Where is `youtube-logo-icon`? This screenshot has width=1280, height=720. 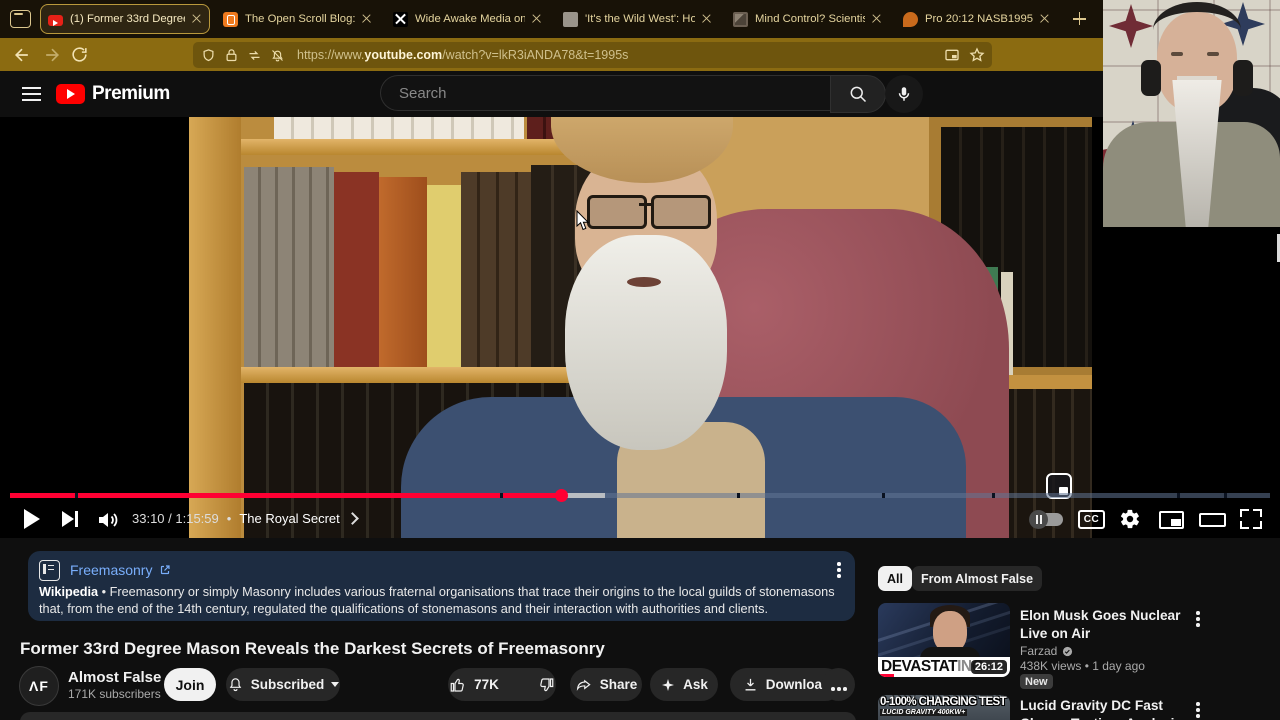
youtube-logo-icon is located at coordinates (70, 94).